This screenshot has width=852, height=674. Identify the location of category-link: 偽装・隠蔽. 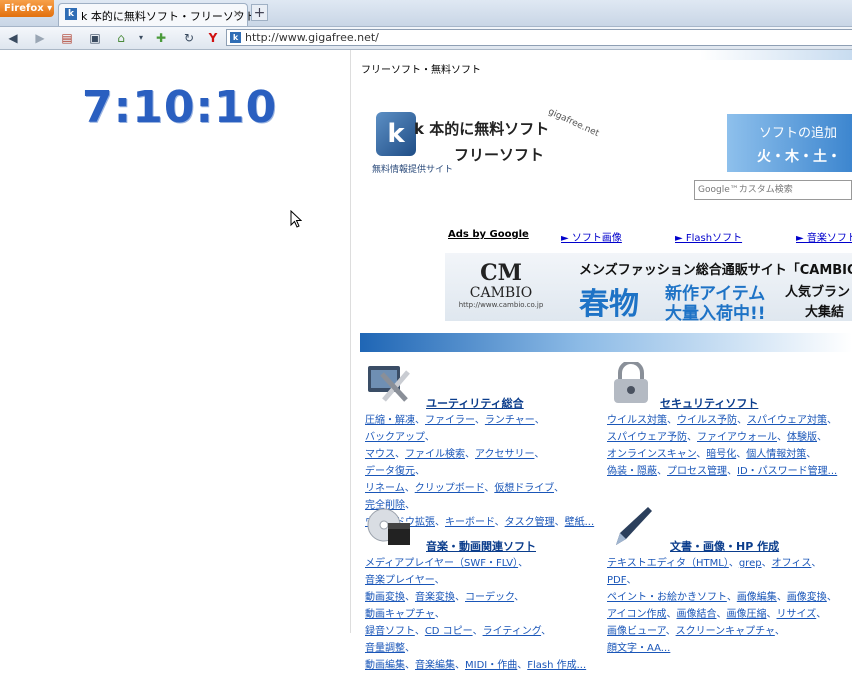
(632, 471).